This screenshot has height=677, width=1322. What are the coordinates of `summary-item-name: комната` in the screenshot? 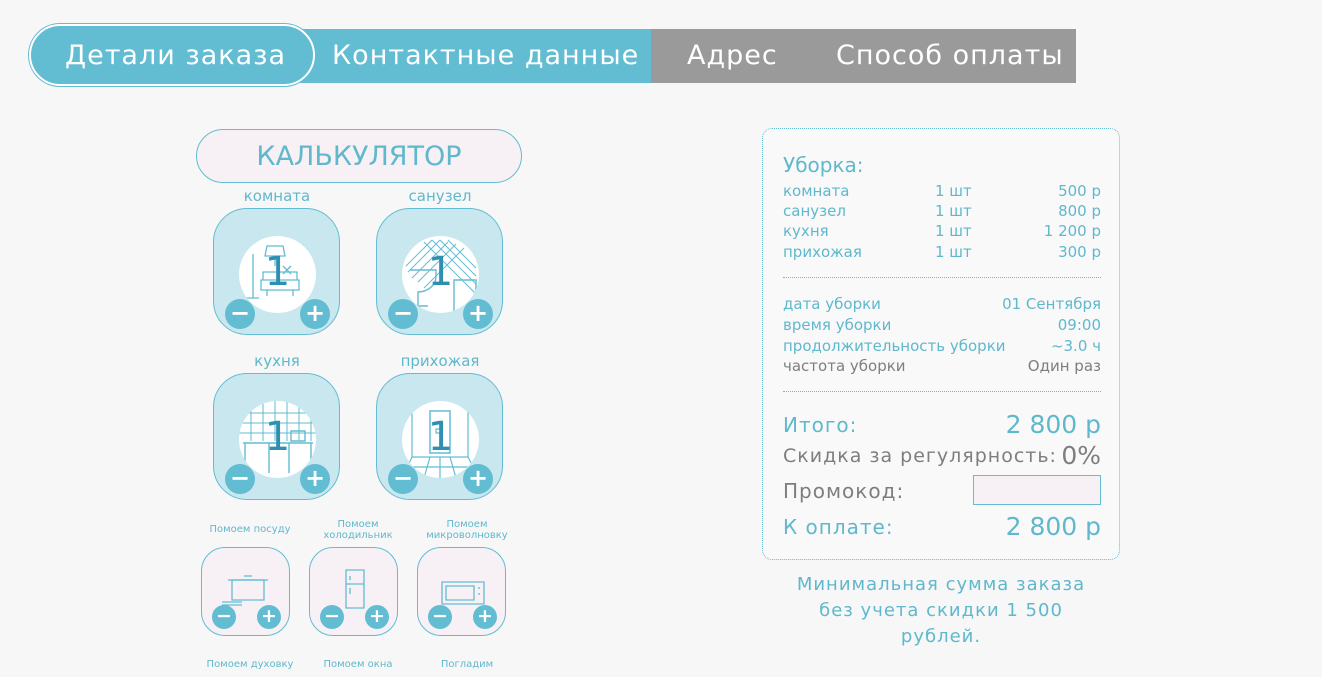 It's located at (816, 191).